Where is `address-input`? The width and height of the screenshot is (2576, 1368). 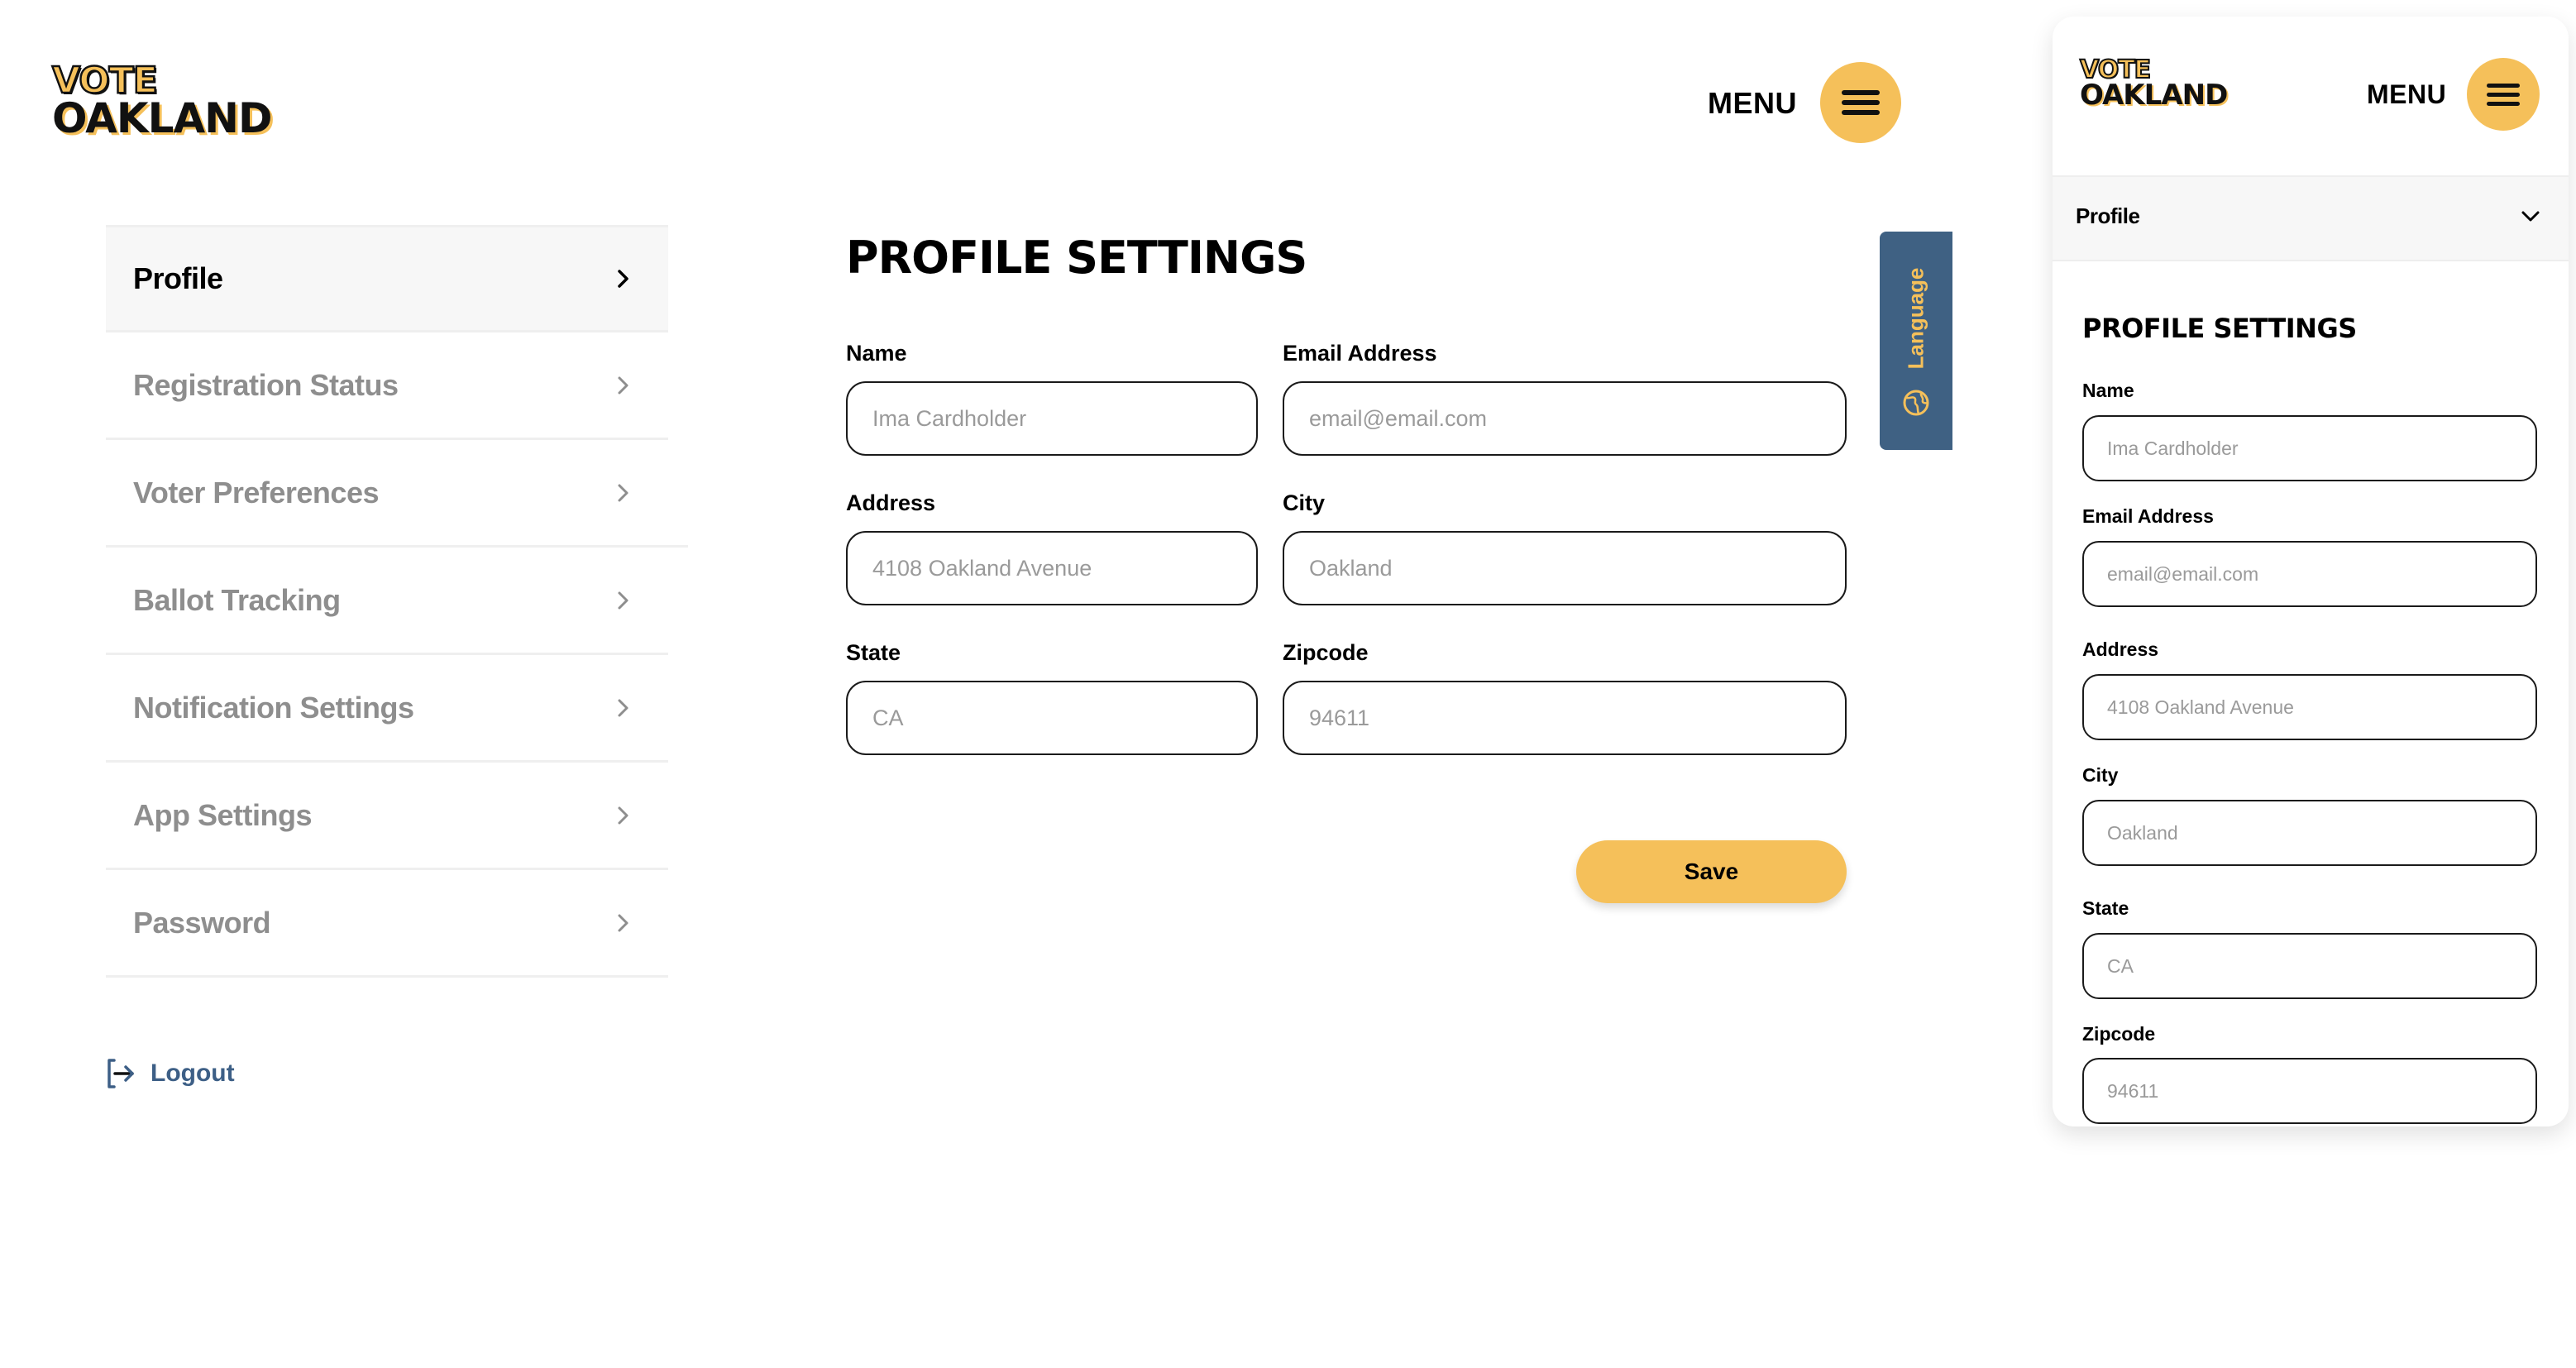
address-input is located at coordinates (1052, 568).